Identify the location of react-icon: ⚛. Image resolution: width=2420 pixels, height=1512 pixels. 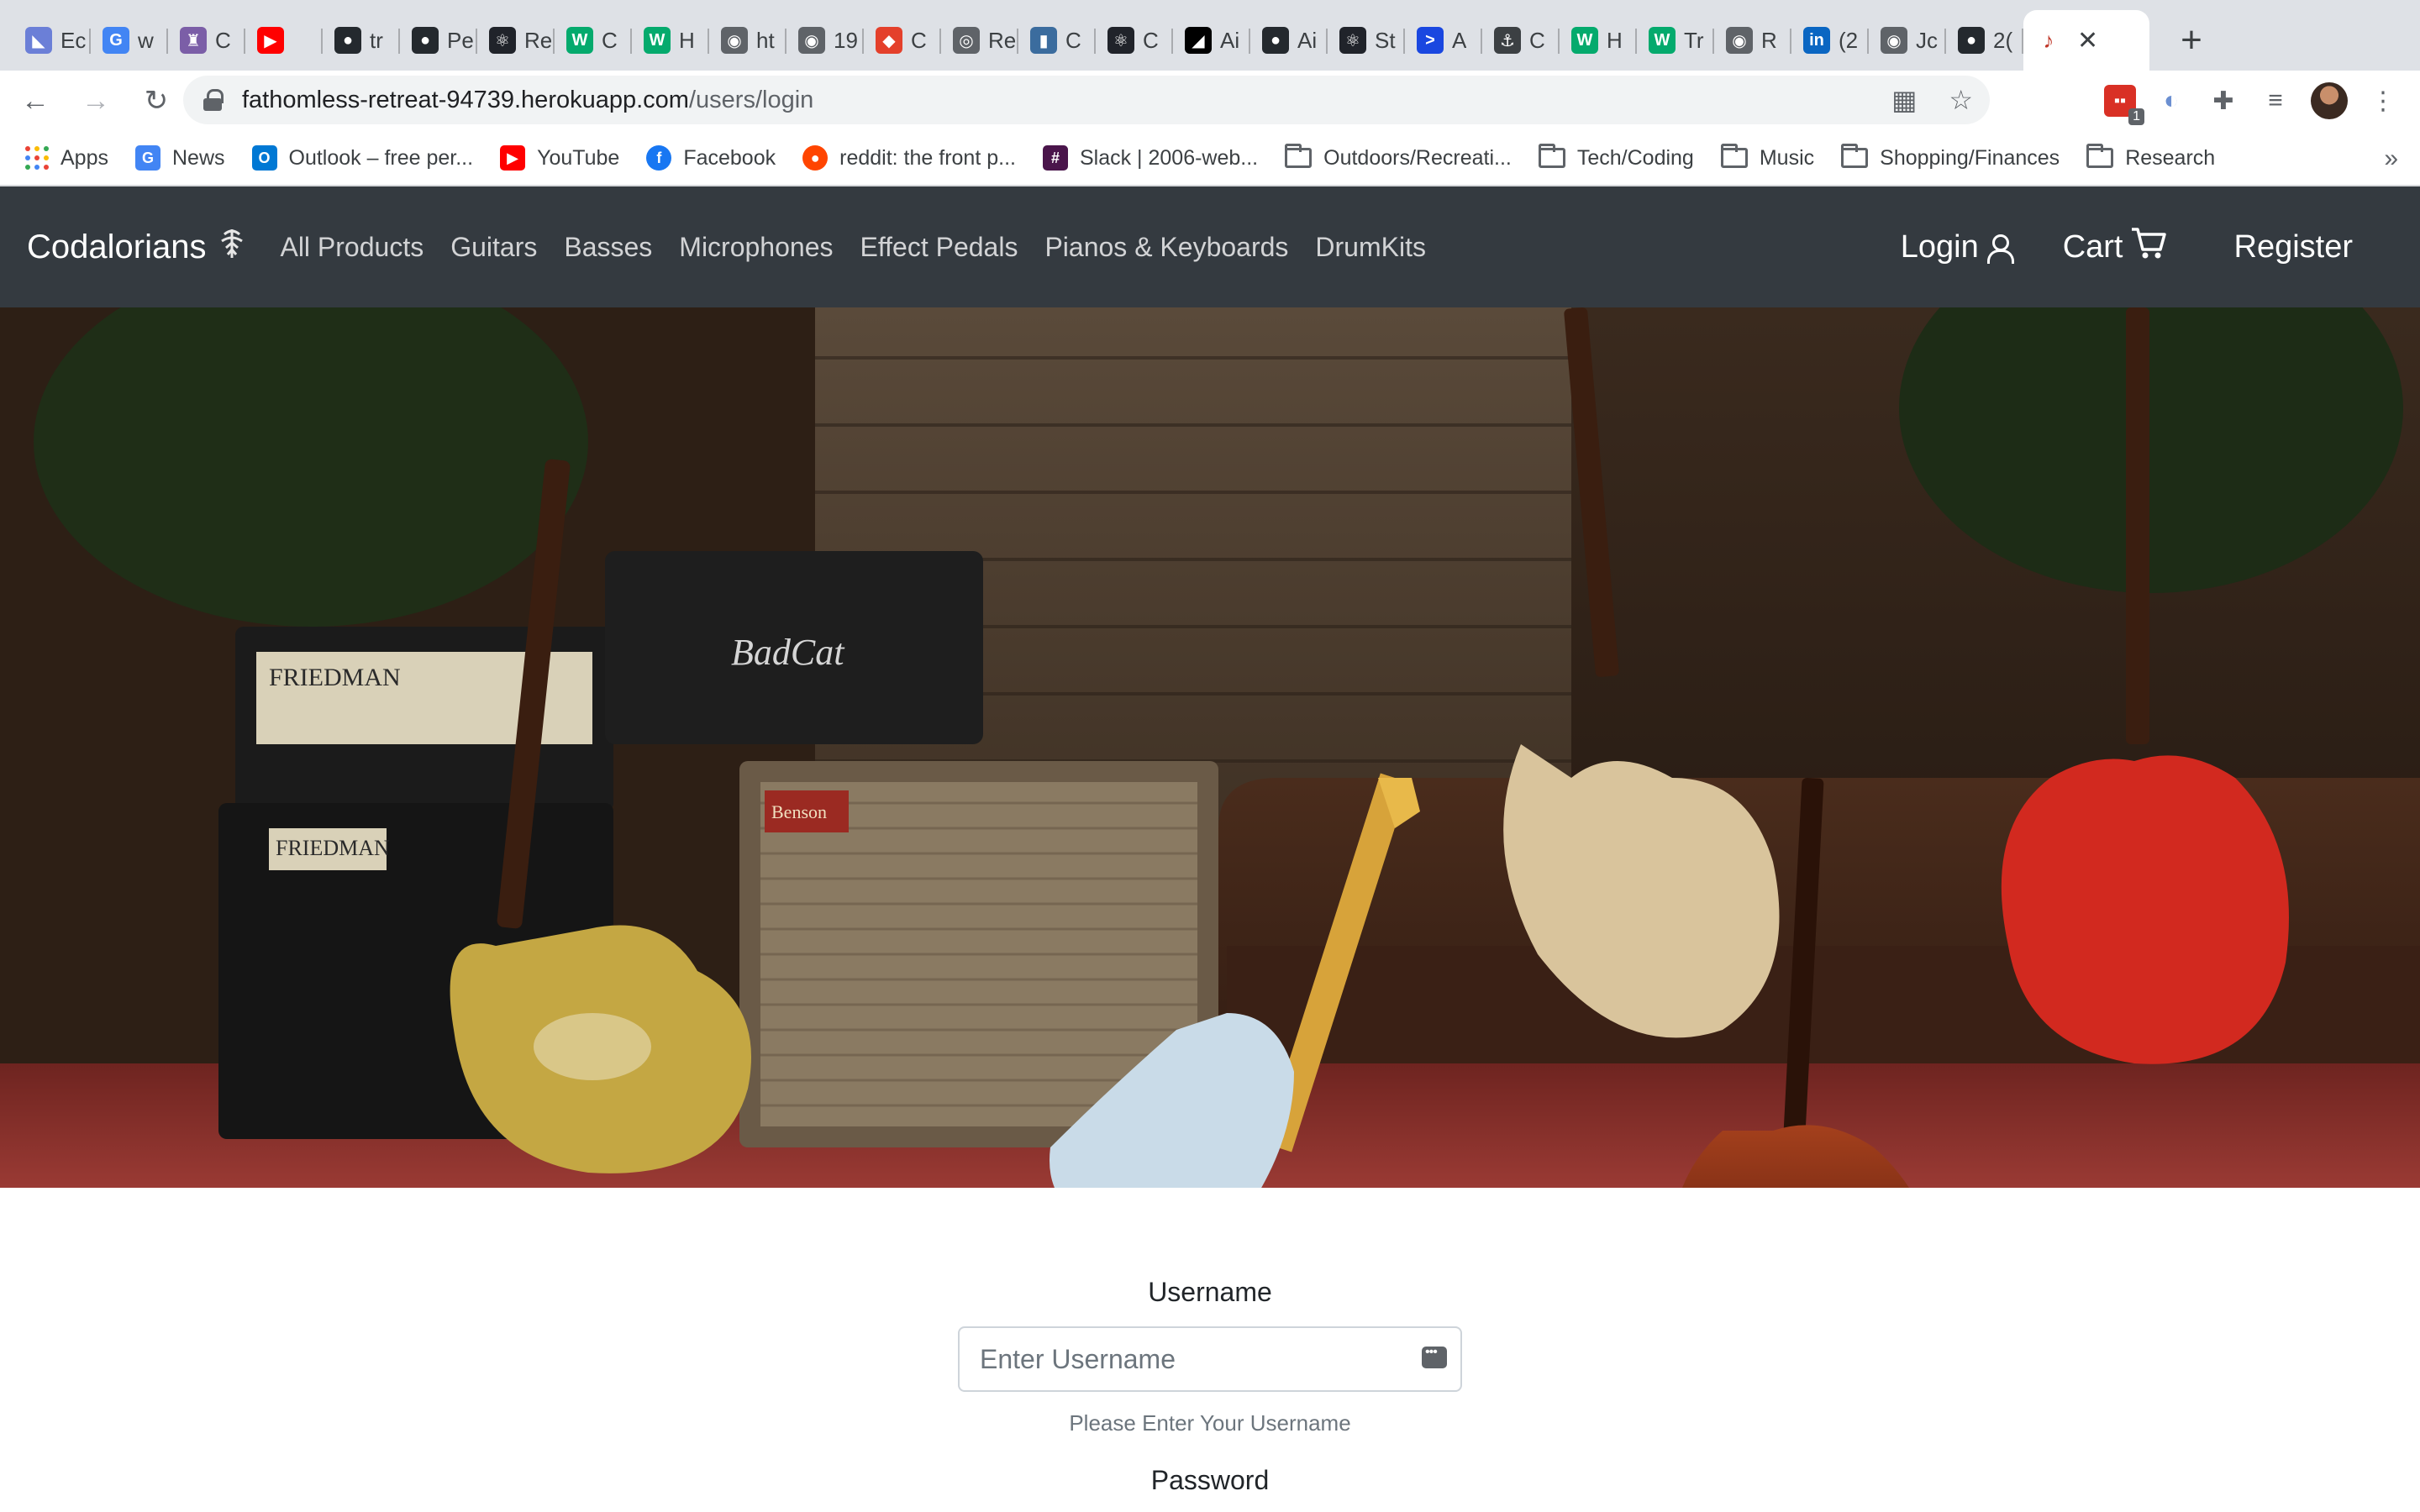
(1352, 40).